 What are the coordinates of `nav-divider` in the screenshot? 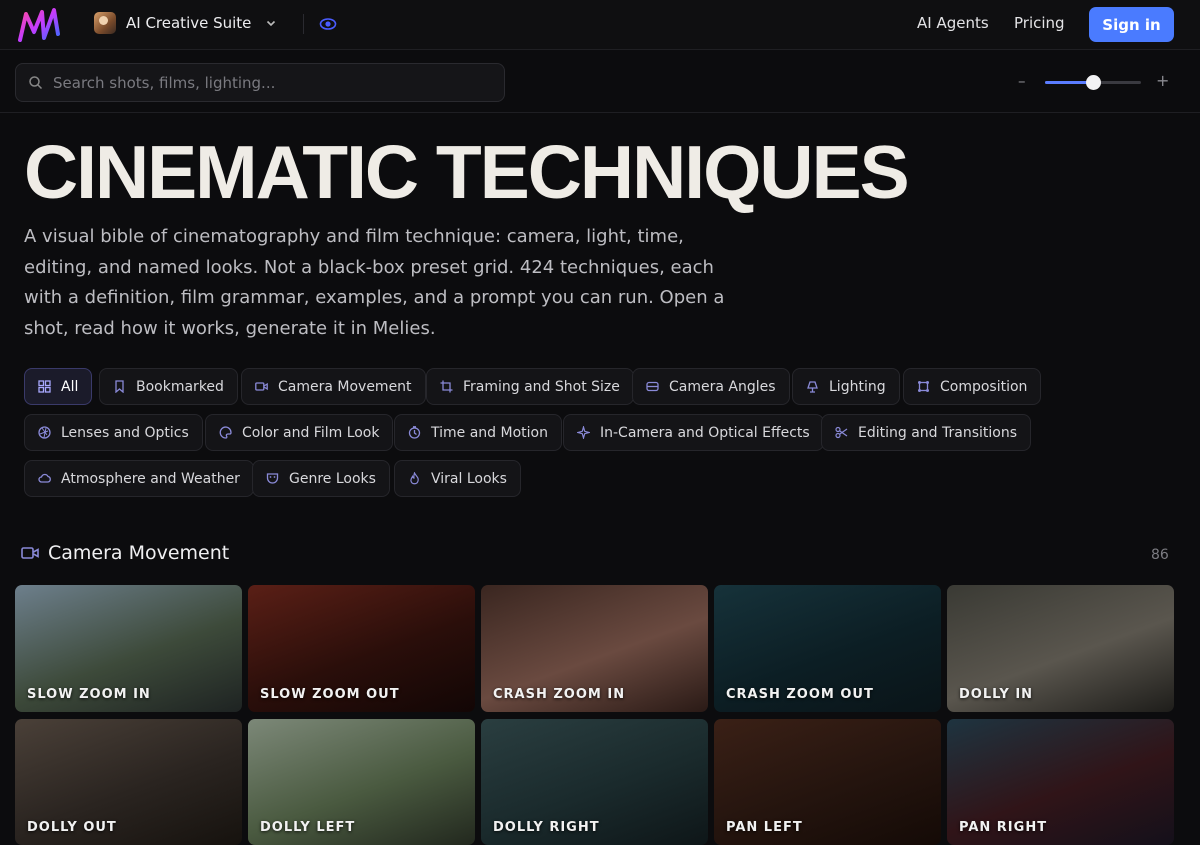 It's located at (303, 24).